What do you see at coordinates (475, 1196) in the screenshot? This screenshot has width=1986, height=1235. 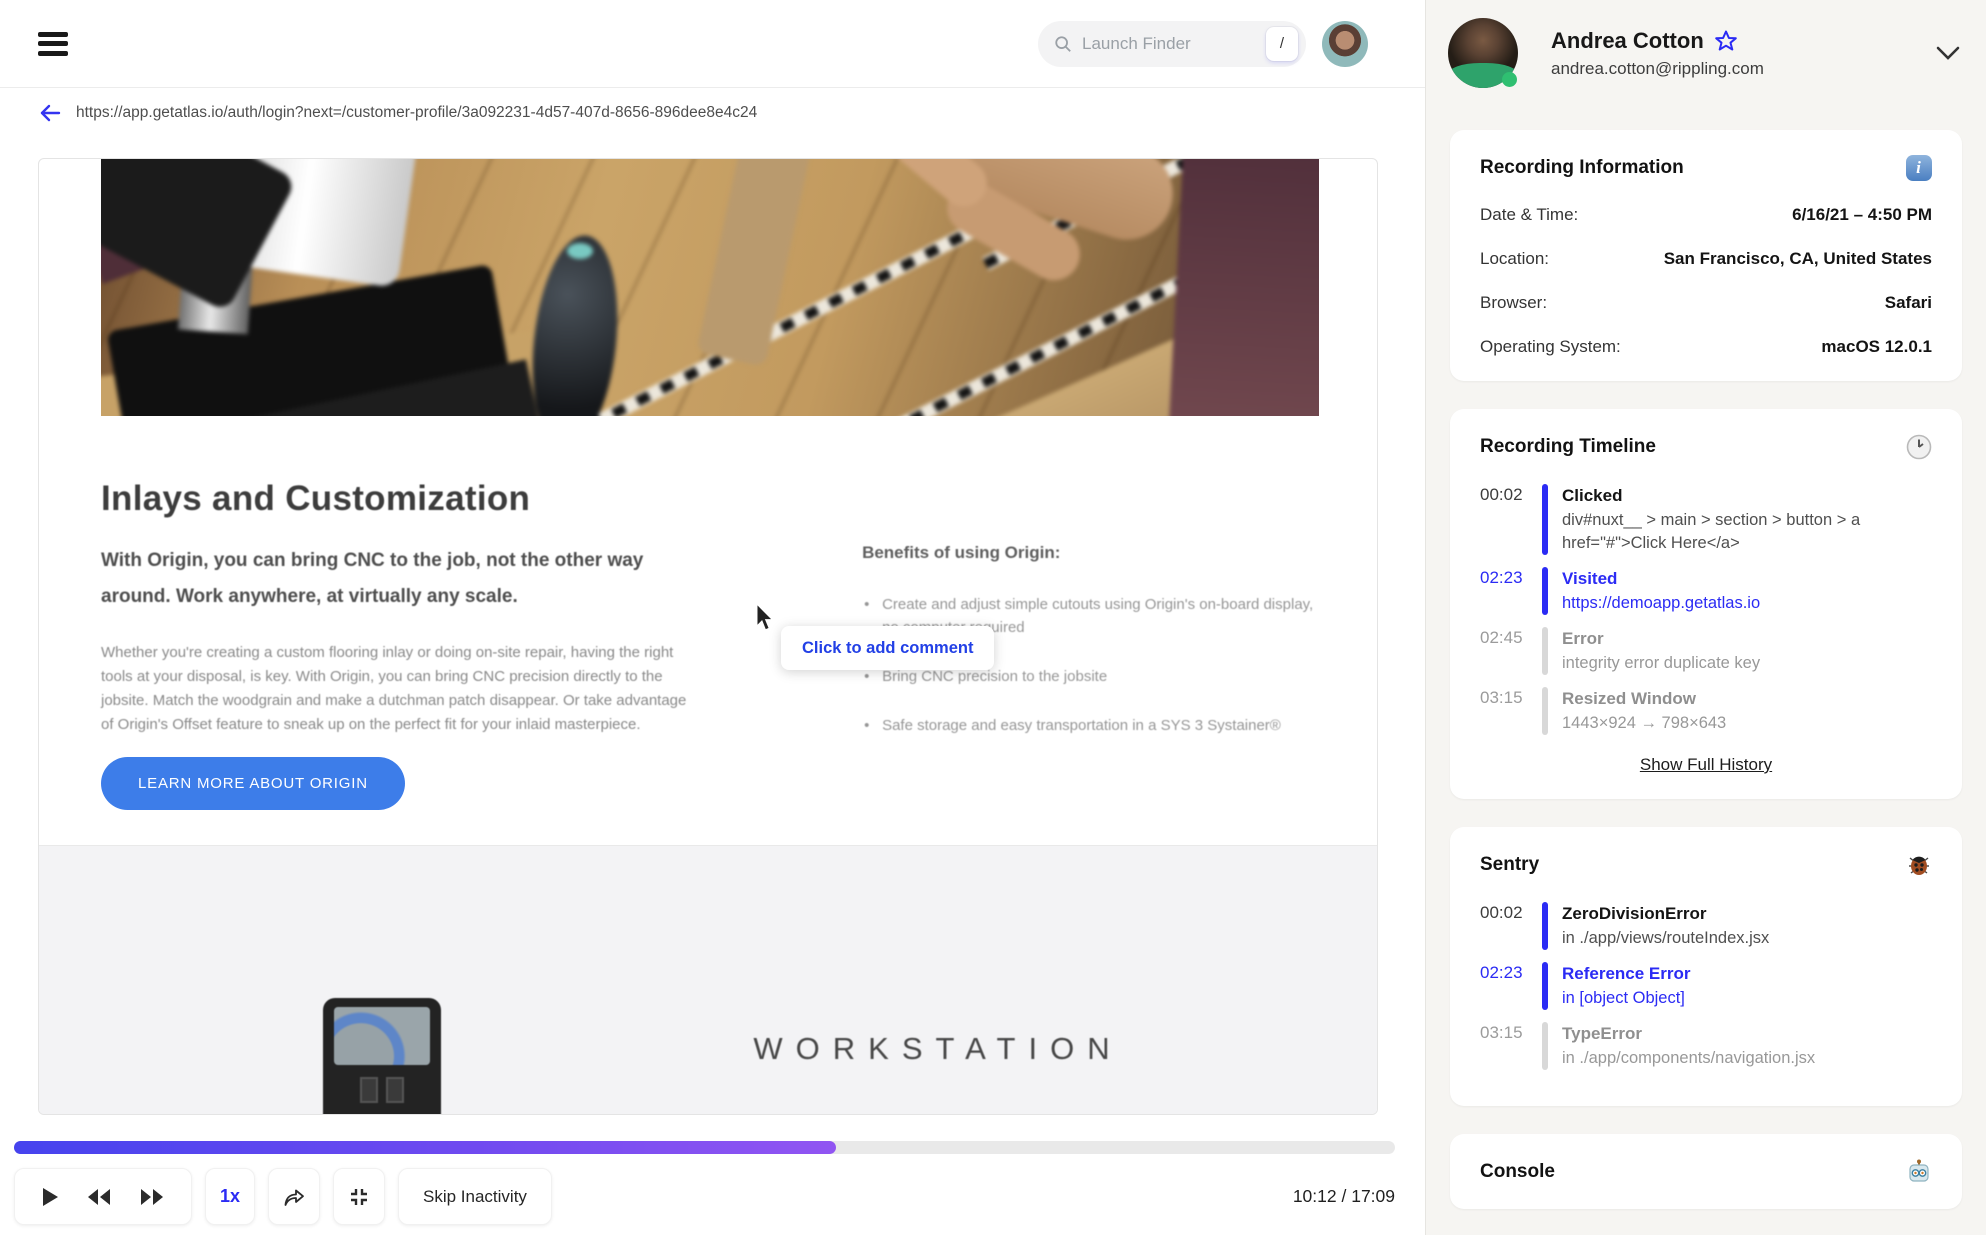 I see `skip-inactivity-button: Skip Inactivity` at bounding box center [475, 1196].